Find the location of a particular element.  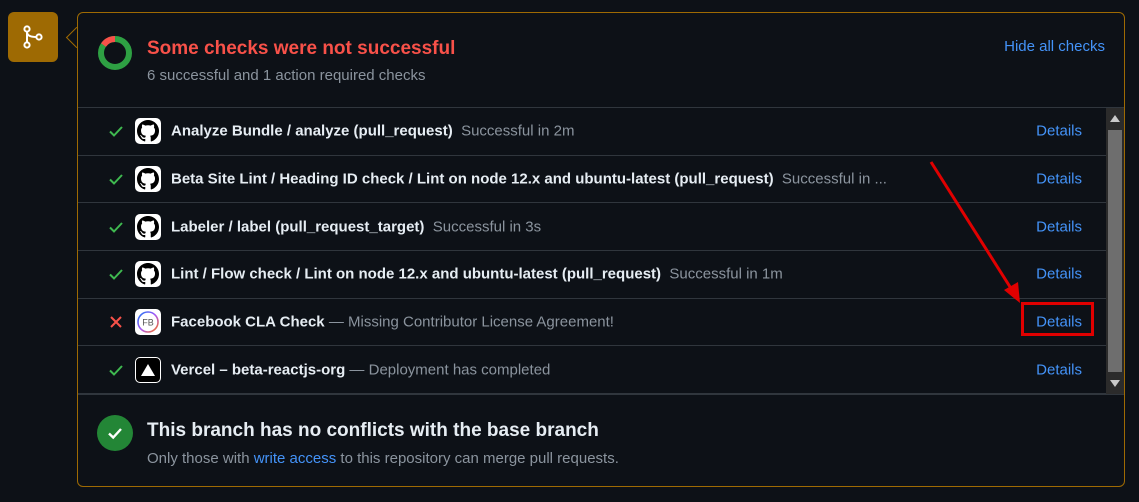

check-name: Facebook CLA Check is located at coordinates (248, 322).